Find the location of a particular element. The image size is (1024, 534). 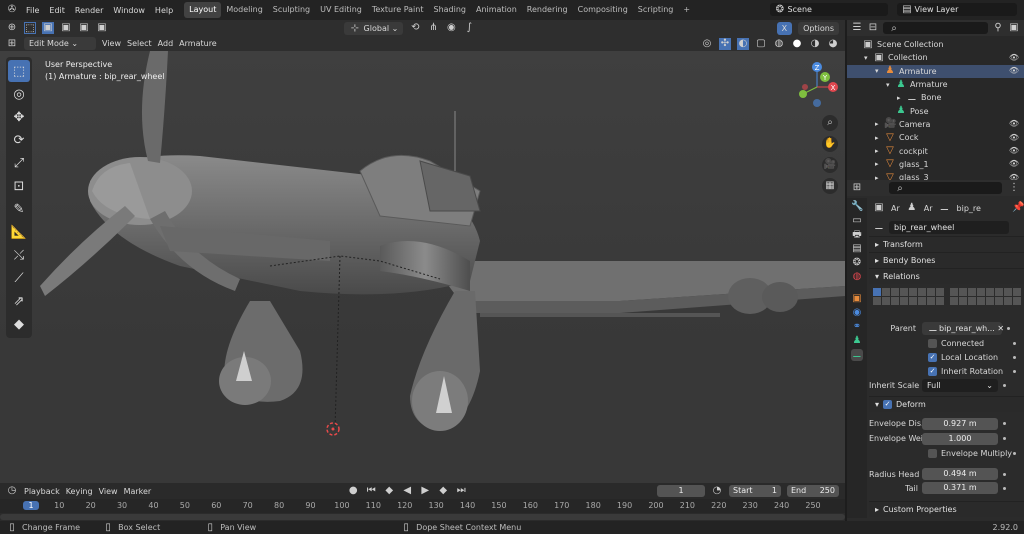

menu-select: Select is located at coordinates (139, 43).